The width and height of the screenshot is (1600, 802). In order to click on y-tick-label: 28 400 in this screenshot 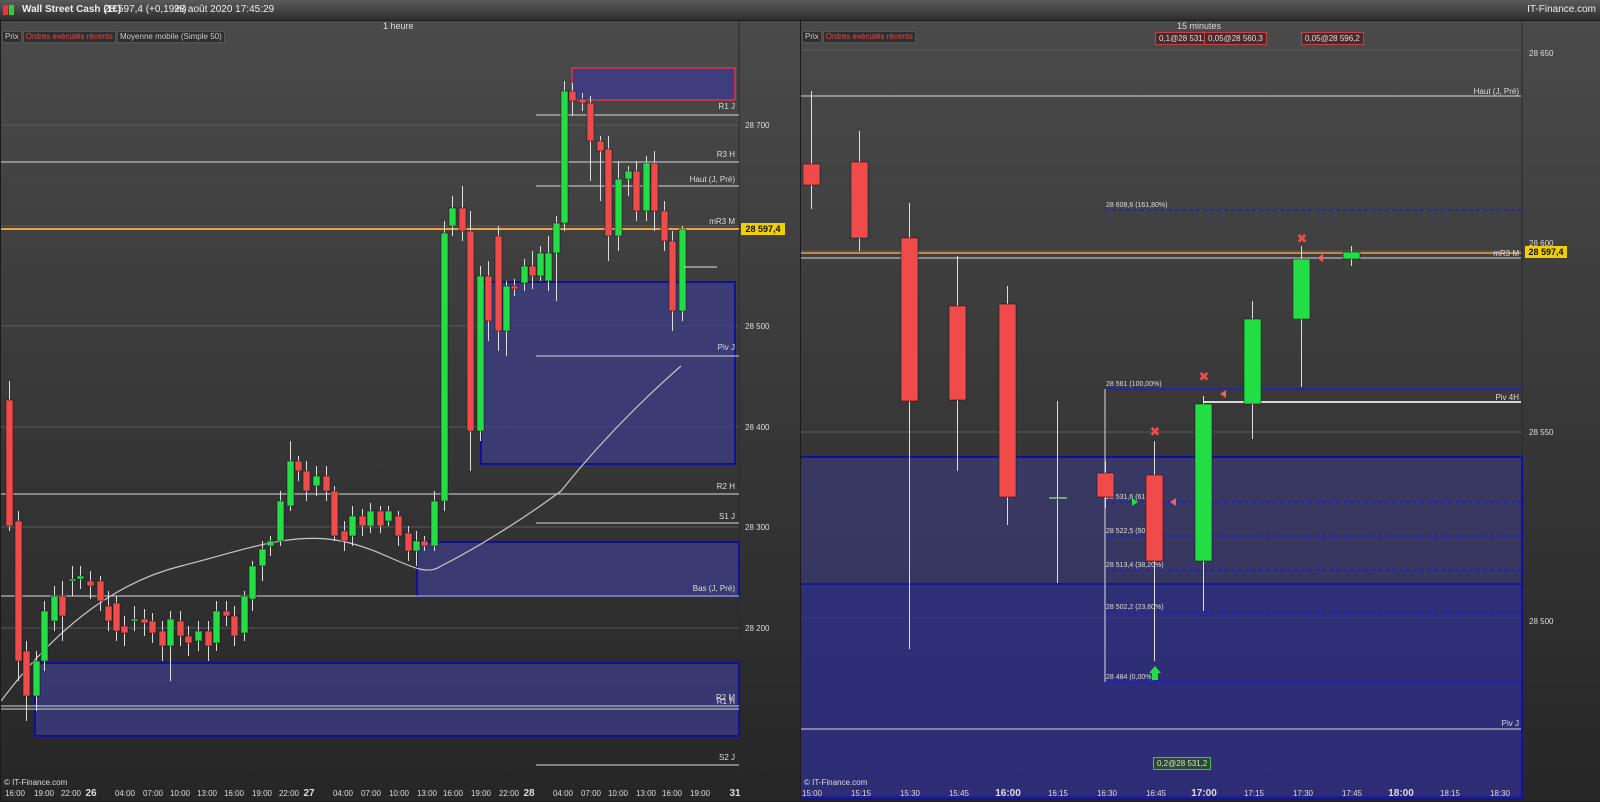, I will do `click(757, 427)`.